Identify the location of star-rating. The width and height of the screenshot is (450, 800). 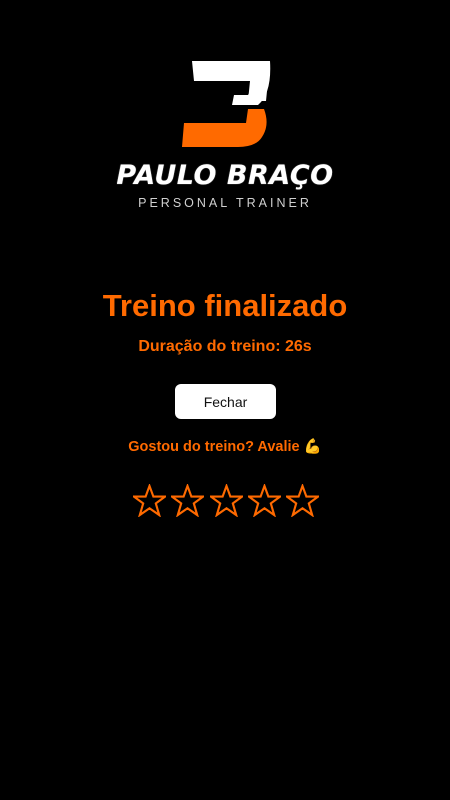
(226, 501).